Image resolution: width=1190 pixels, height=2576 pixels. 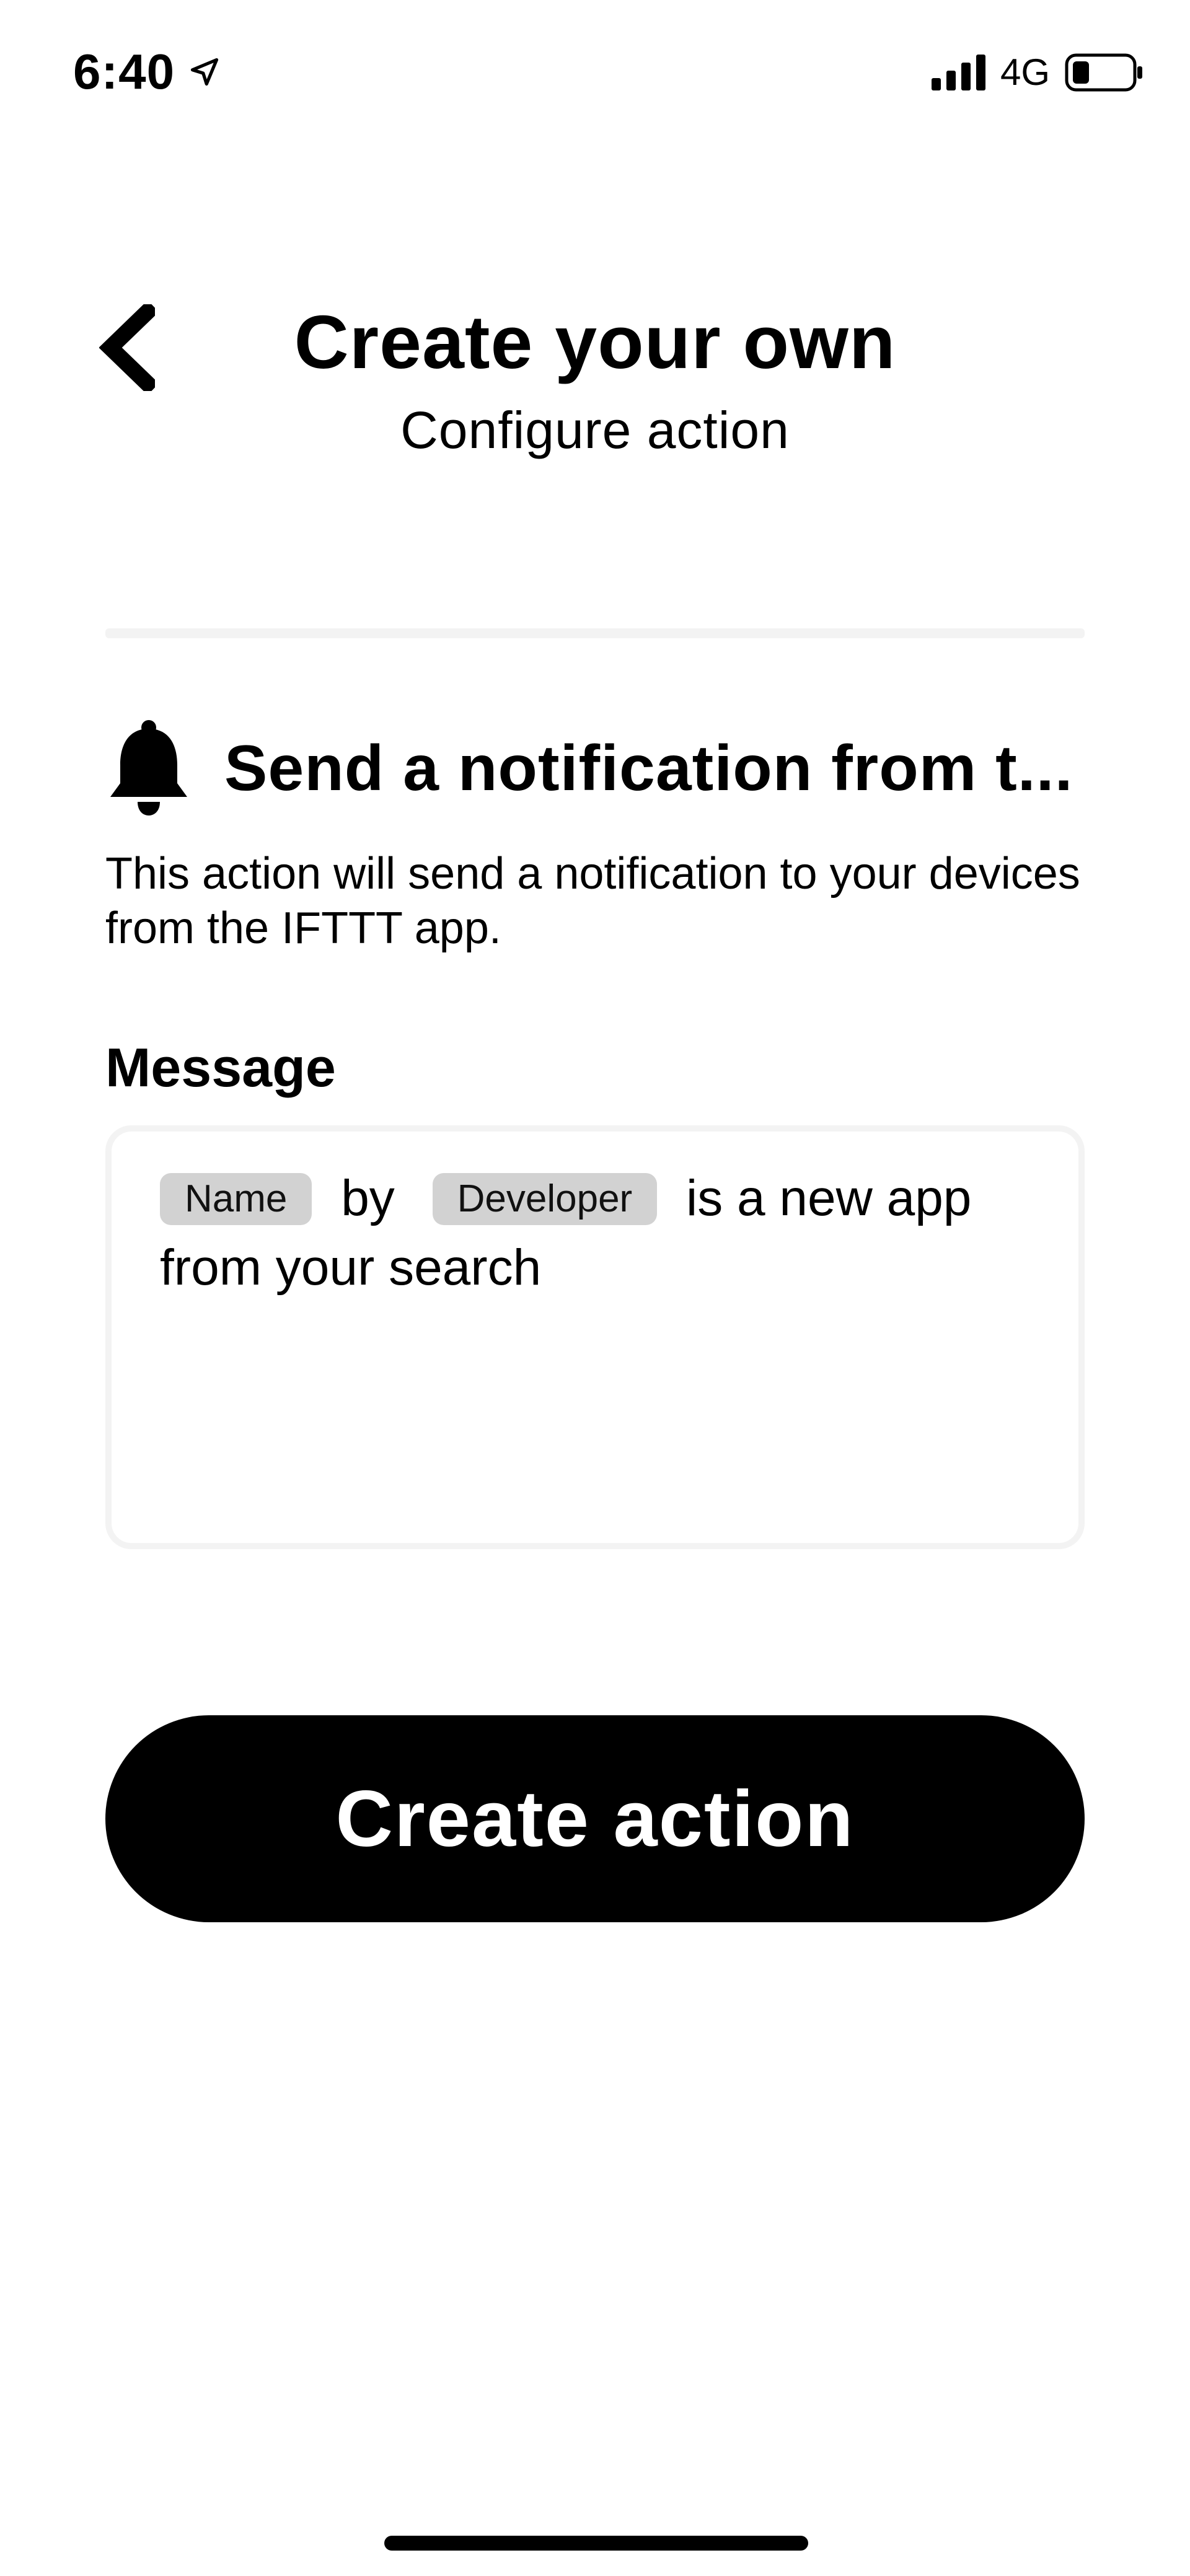 What do you see at coordinates (204, 72) in the screenshot?
I see `location-arrow-icon` at bounding box center [204, 72].